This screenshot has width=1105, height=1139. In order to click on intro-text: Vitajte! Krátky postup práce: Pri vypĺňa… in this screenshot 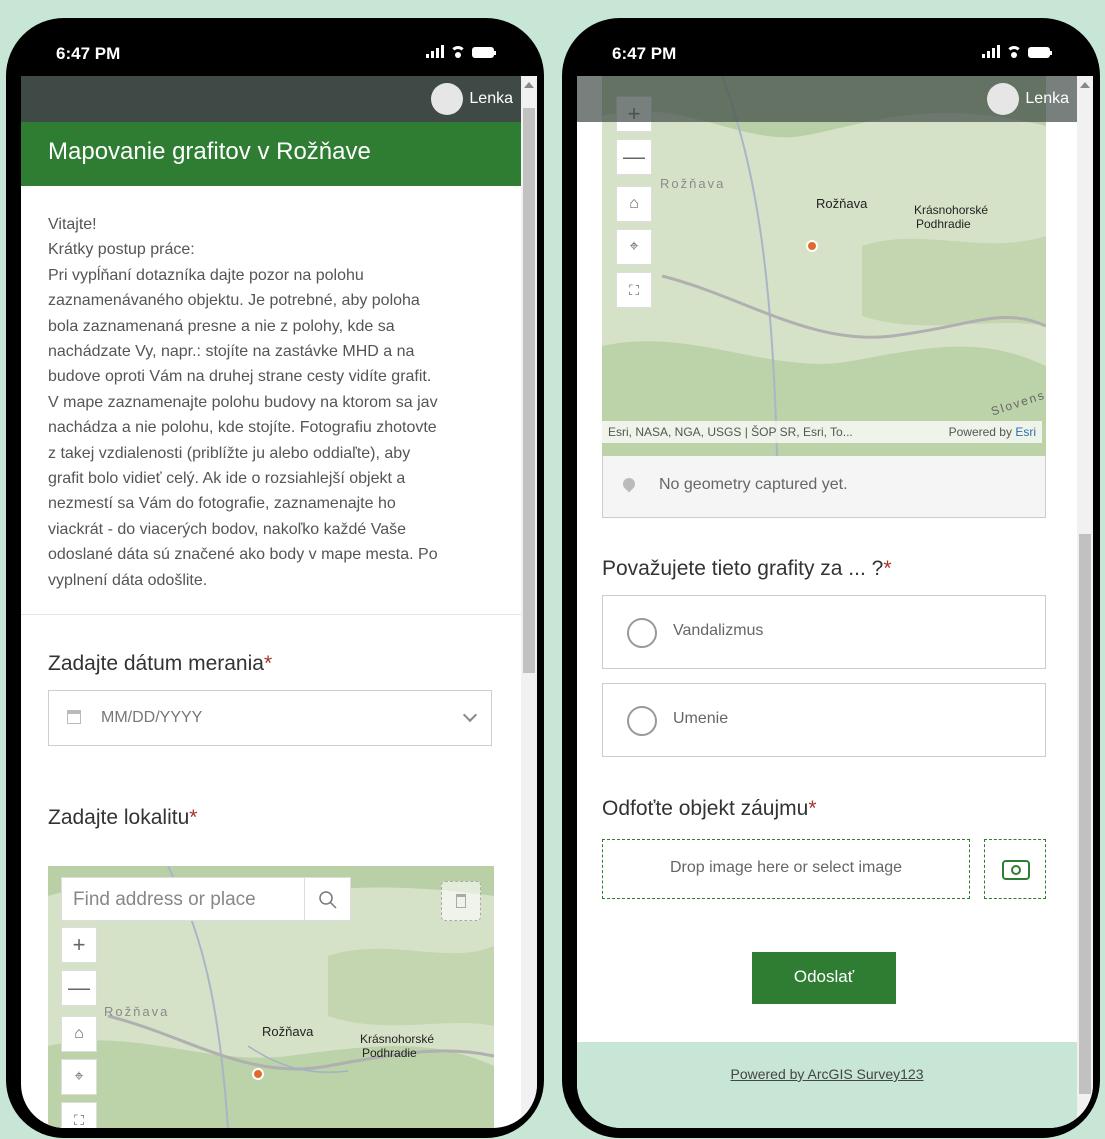, I will do `click(274, 402)`.